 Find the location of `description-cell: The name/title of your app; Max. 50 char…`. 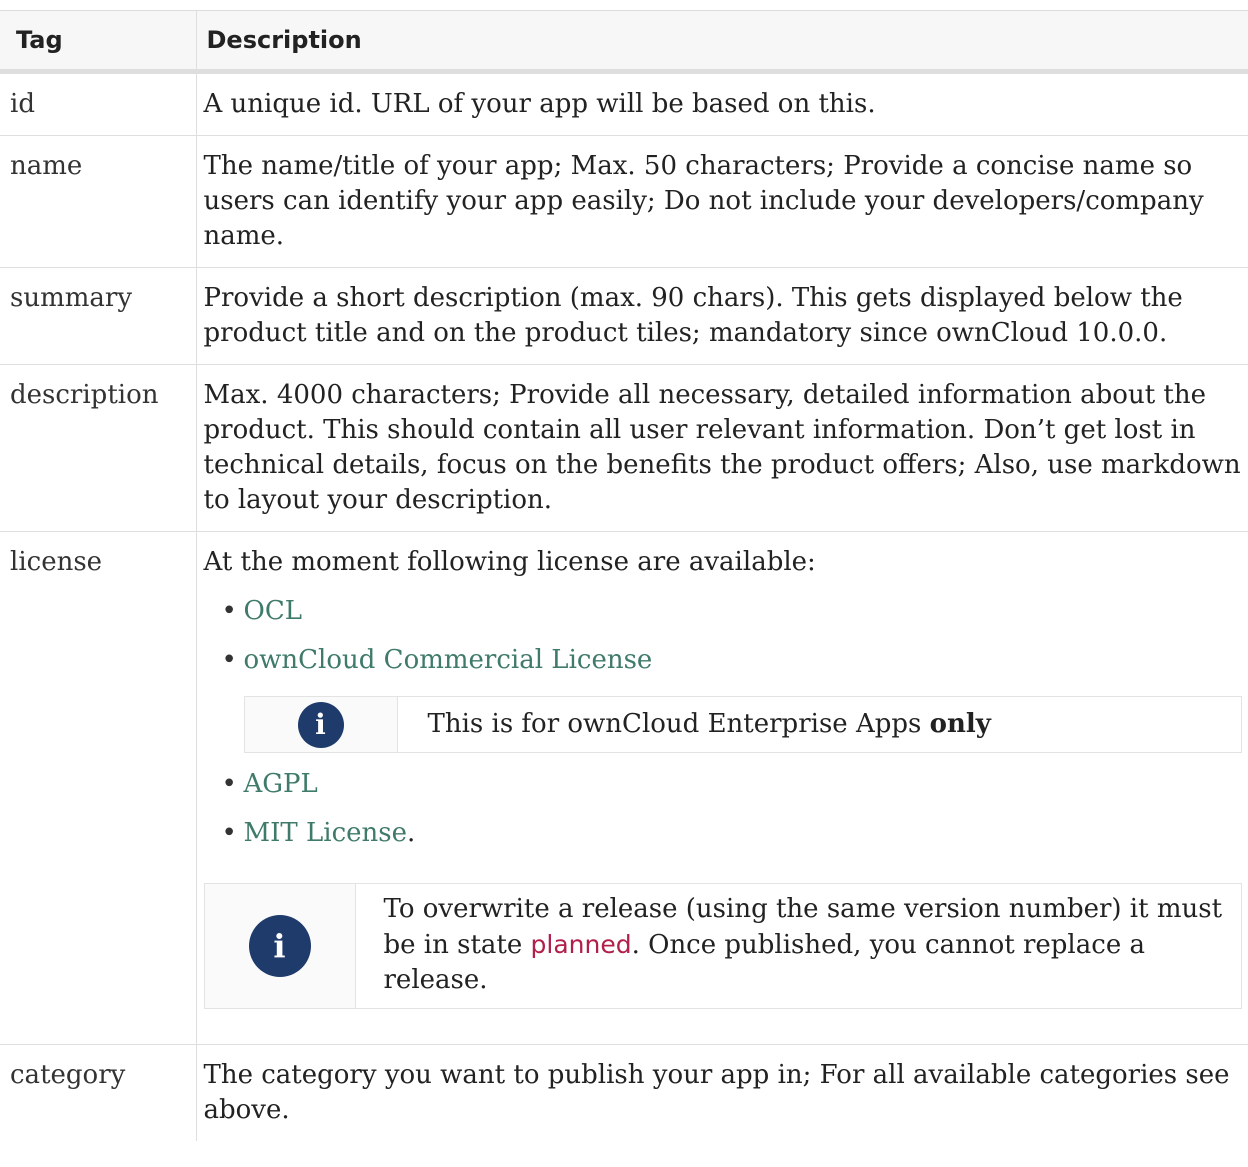

description-cell: The name/title of your app; Max. 50 char… is located at coordinates (722, 201).